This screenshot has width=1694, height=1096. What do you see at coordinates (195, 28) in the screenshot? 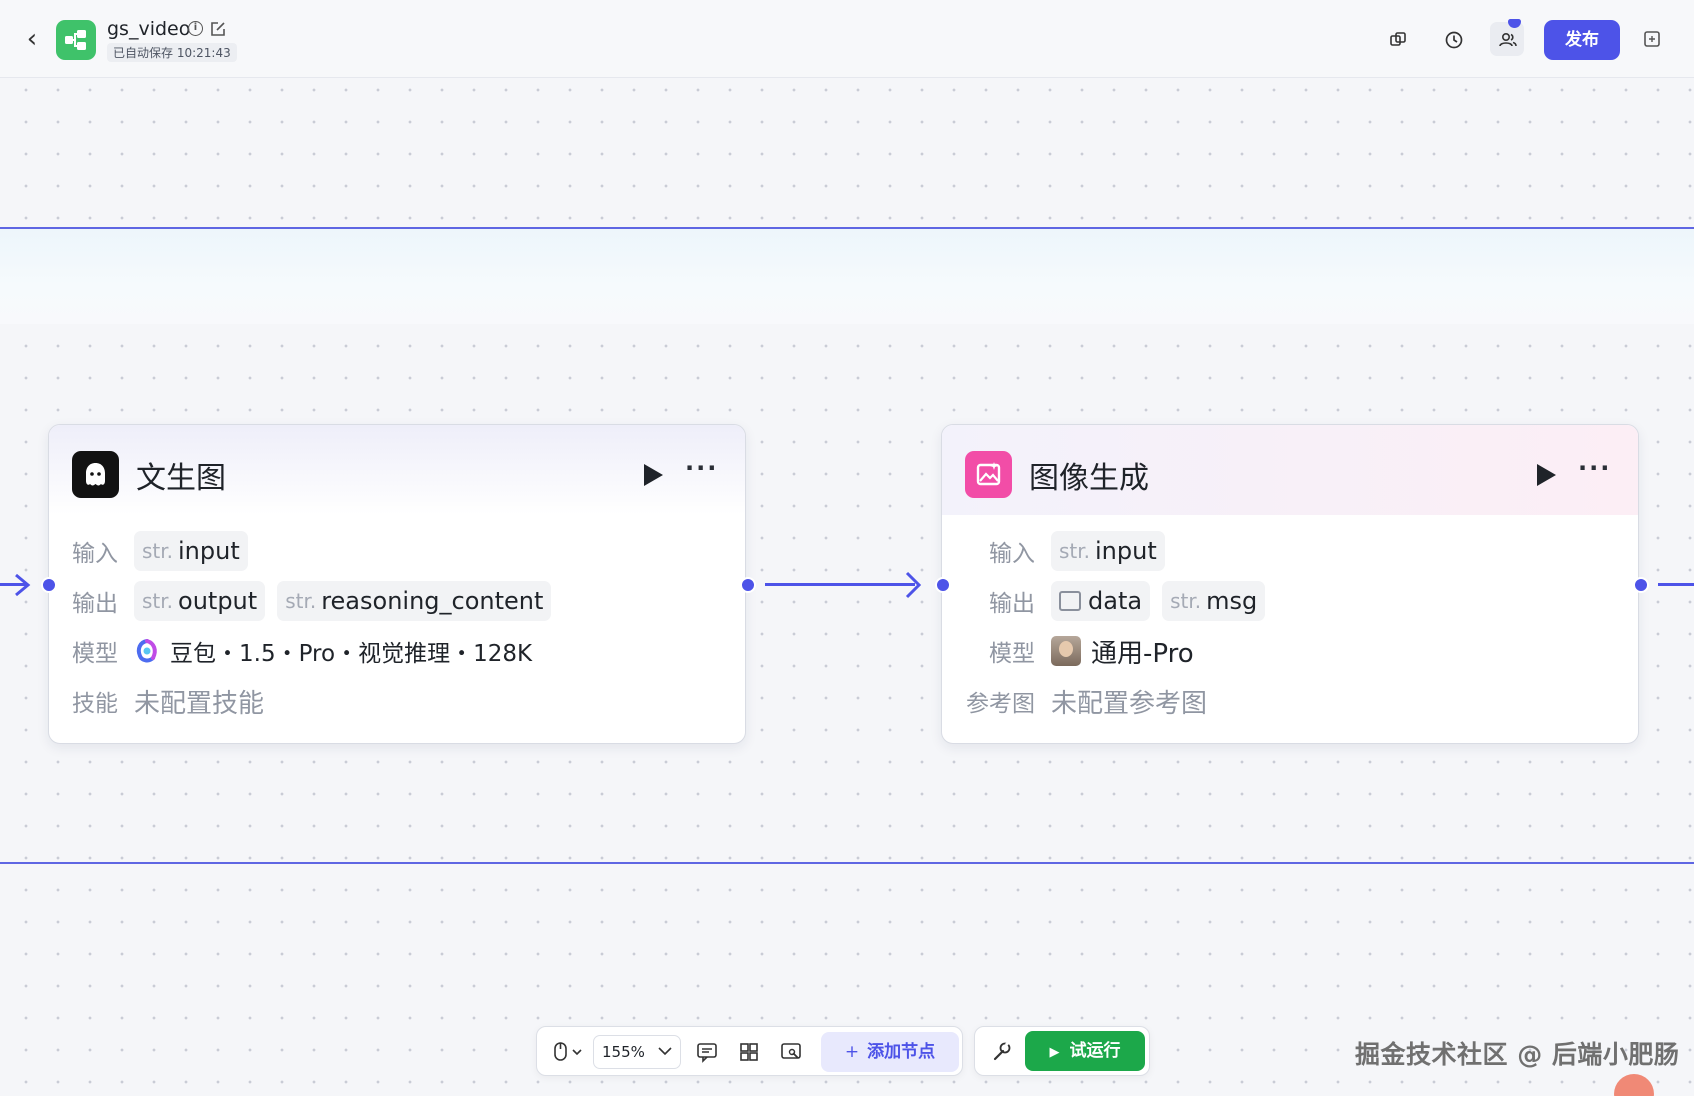
I see `info-icon: i` at bounding box center [195, 28].